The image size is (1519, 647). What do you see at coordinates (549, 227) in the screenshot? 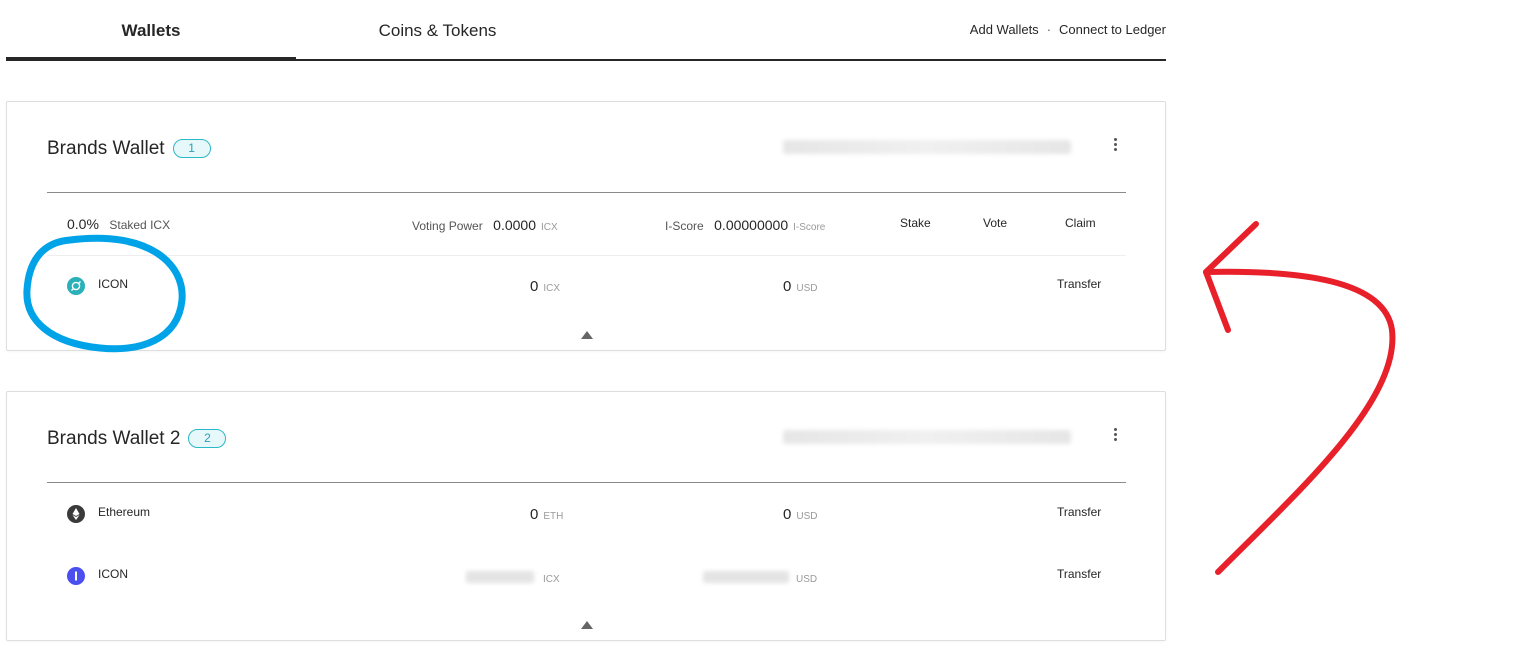
I see `voting-power-unit: ICX` at bounding box center [549, 227].